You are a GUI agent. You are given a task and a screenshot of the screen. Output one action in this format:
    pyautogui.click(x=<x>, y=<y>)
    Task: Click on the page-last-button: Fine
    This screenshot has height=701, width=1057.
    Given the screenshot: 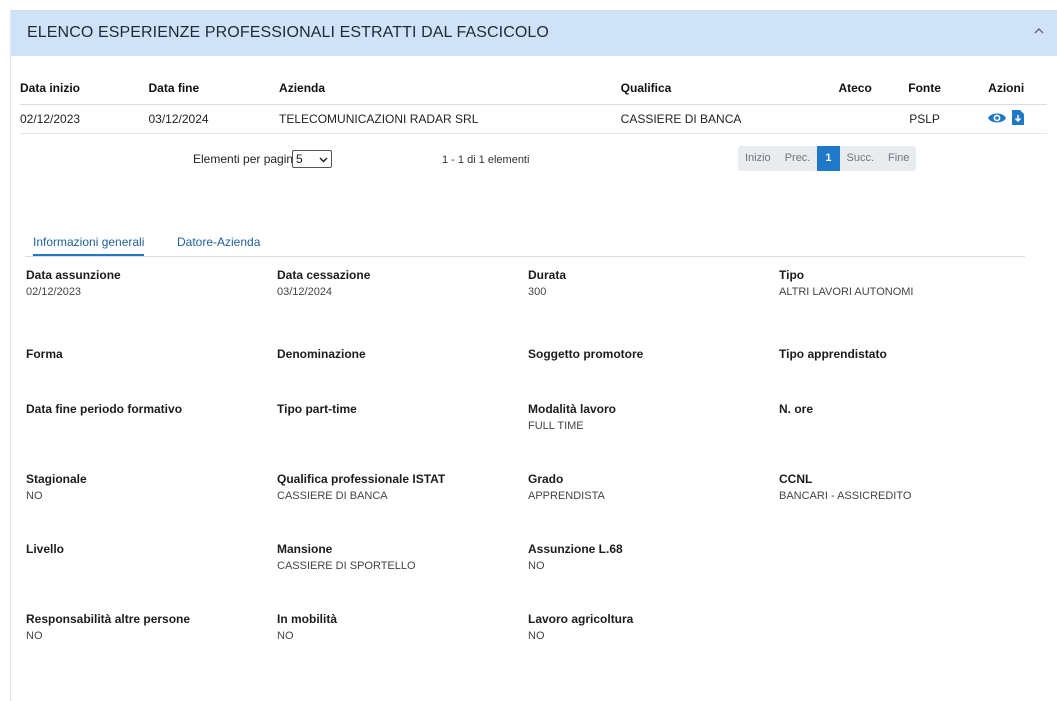 What is the action you would take?
    pyautogui.click(x=898, y=158)
    